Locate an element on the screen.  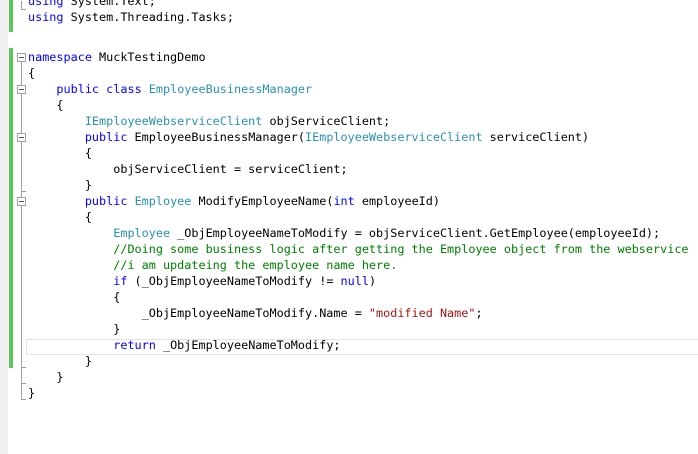
code-line: using System.Text; is located at coordinates (92, 4).